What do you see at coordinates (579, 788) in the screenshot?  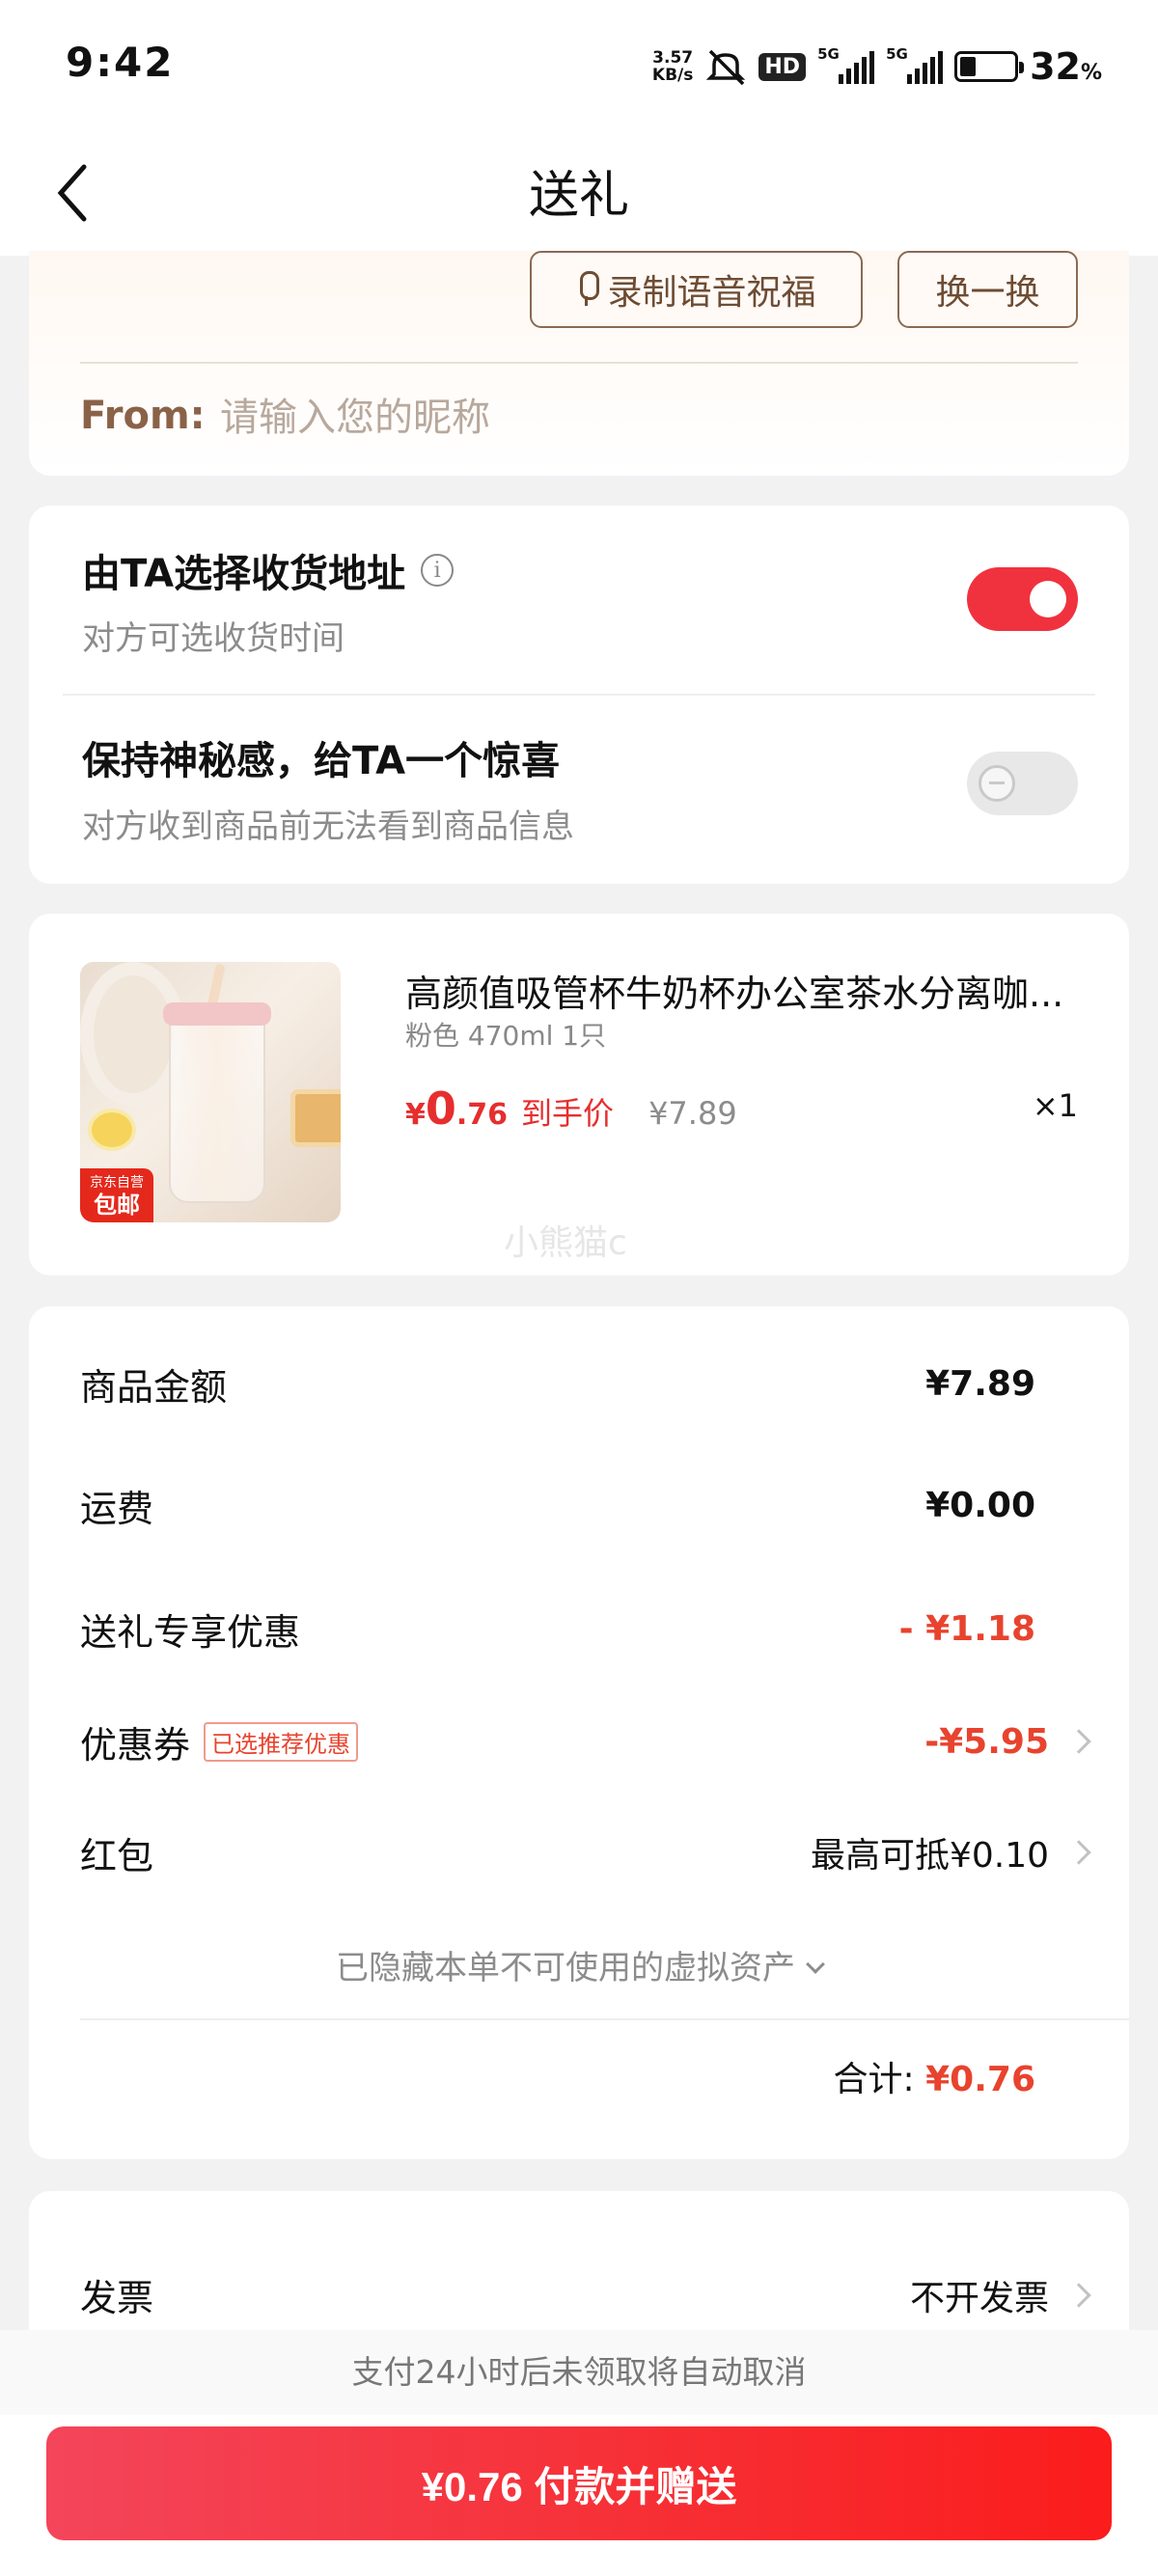 I see `surprise-option-row: 保持神秘感，给TA一个惊喜 对方收到商品前无法看到商品信息` at bounding box center [579, 788].